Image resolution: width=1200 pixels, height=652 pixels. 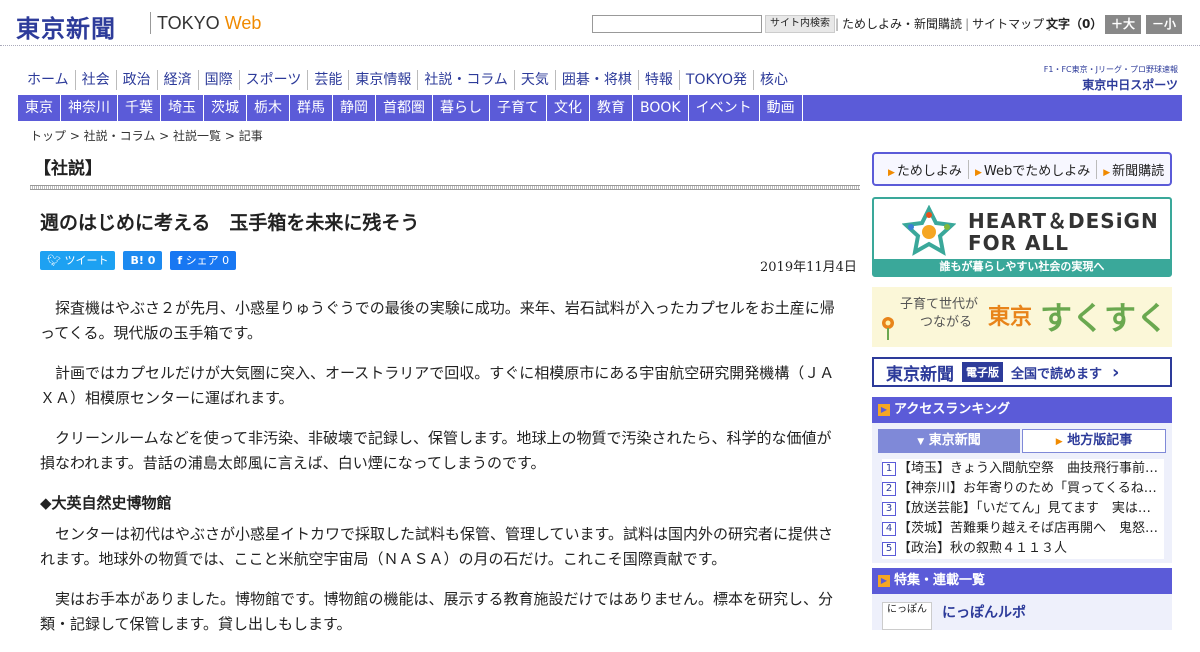 What do you see at coordinates (983, 548) in the screenshot?
I see `ranking-item-text: 【政治】秋の叙勲４１１３人` at bounding box center [983, 548].